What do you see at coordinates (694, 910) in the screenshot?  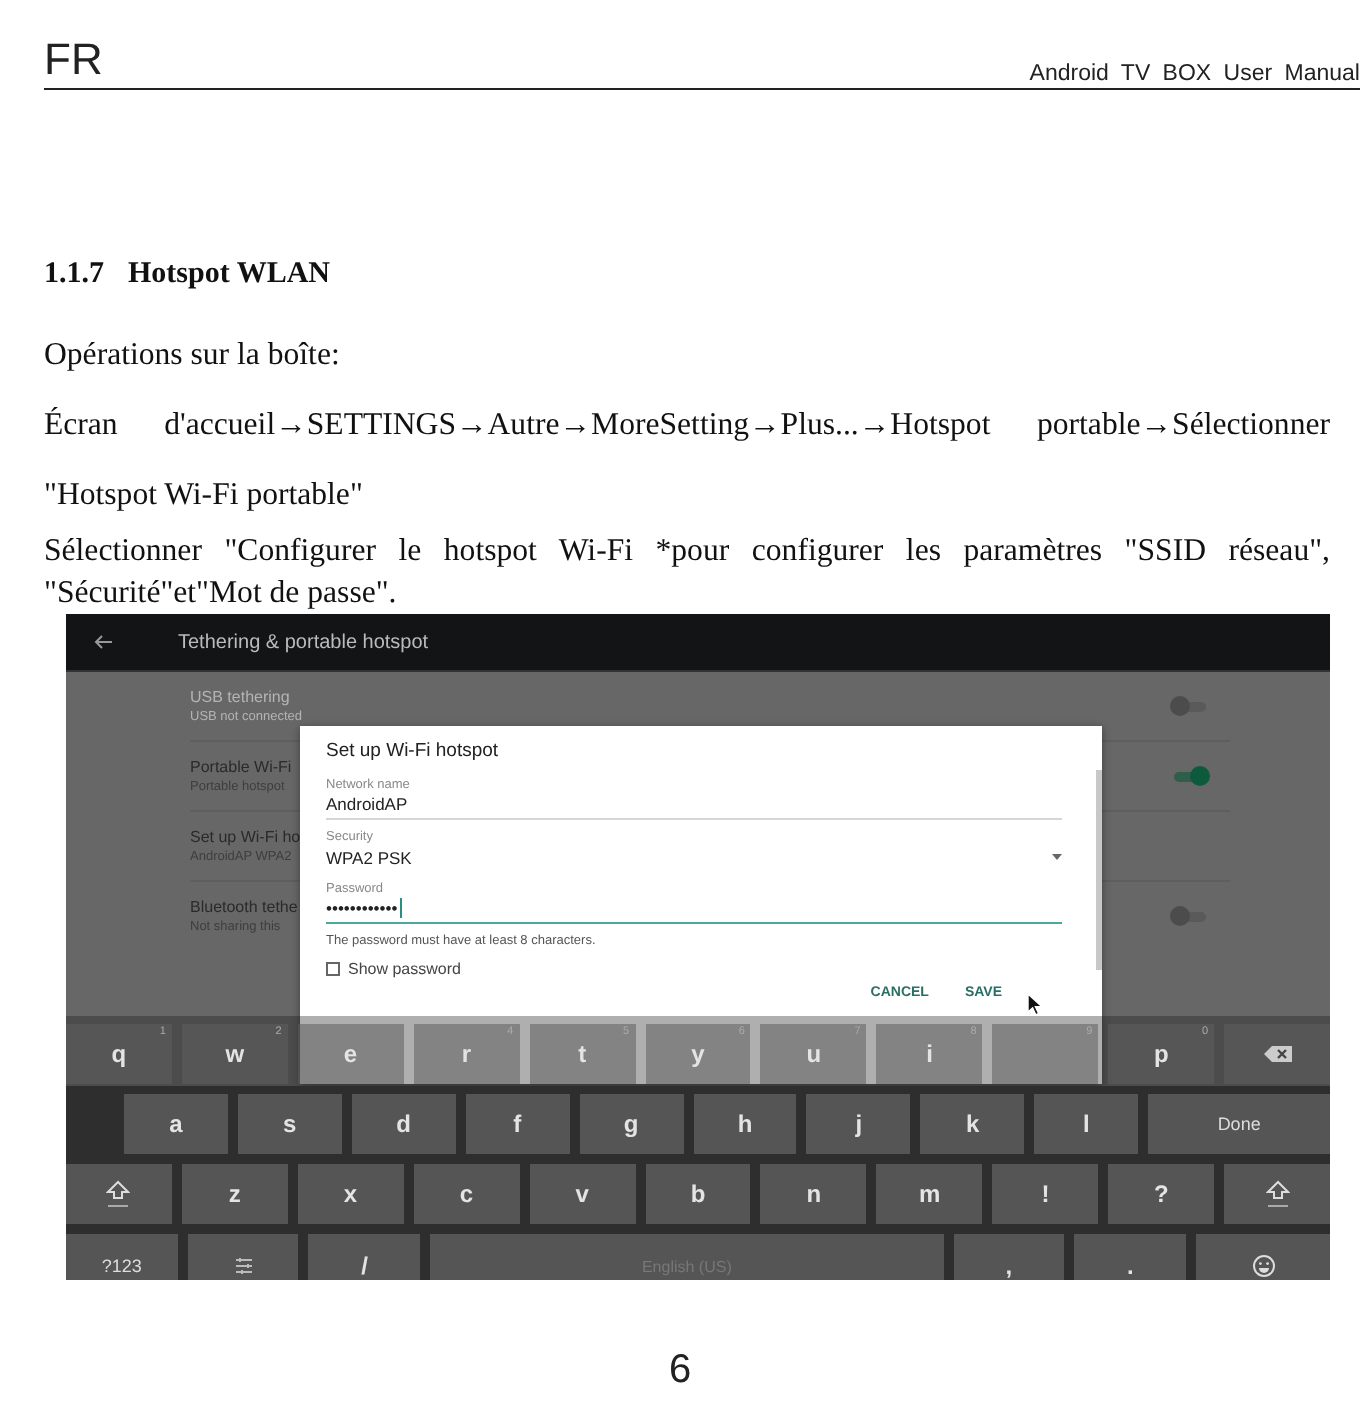 I see `input-field: ••••••••••••` at bounding box center [694, 910].